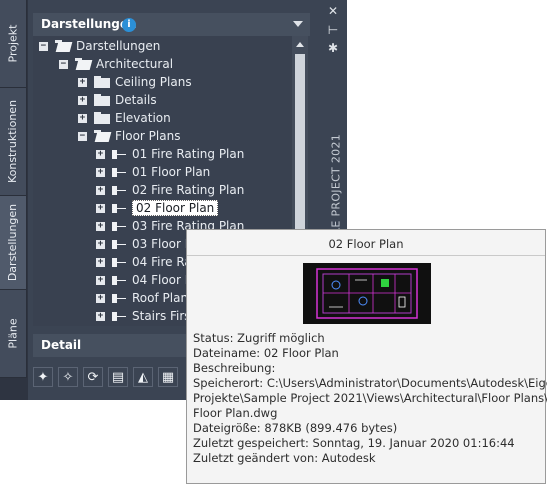 This screenshot has width=547, height=485. What do you see at coordinates (168, 377) in the screenshot?
I see `properties-icon: ▦` at bounding box center [168, 377].